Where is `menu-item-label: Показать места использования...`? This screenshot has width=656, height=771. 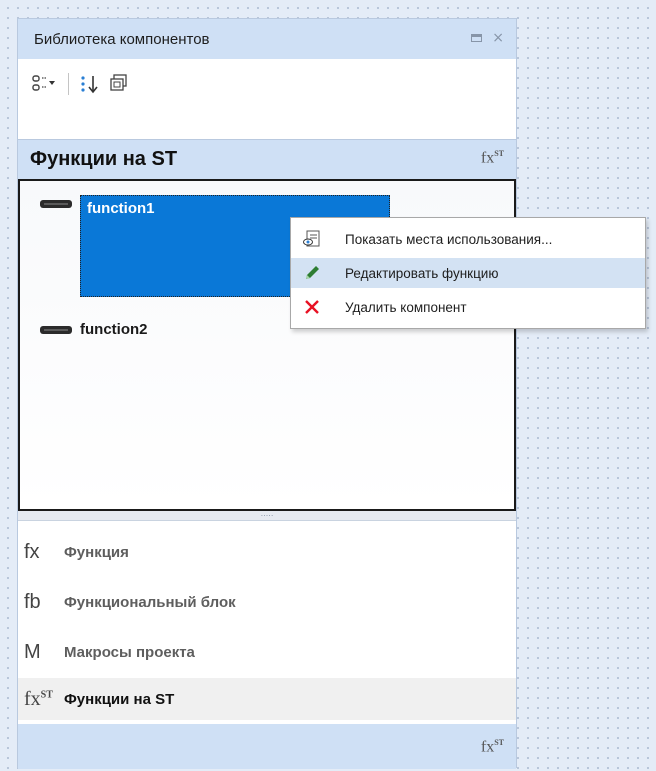
menu-item-label: Показать места использования... is located at coordinates (449, 239).